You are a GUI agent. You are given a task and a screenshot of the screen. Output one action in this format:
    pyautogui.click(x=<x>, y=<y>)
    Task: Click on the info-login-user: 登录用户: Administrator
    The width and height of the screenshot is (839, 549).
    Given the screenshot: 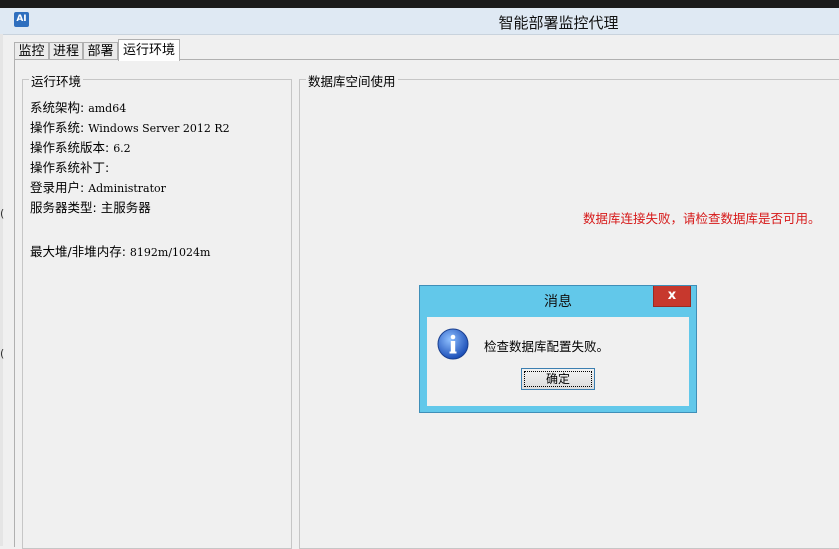 What is the action you would take?
    pyautogui.click(x=98, y=187)
    